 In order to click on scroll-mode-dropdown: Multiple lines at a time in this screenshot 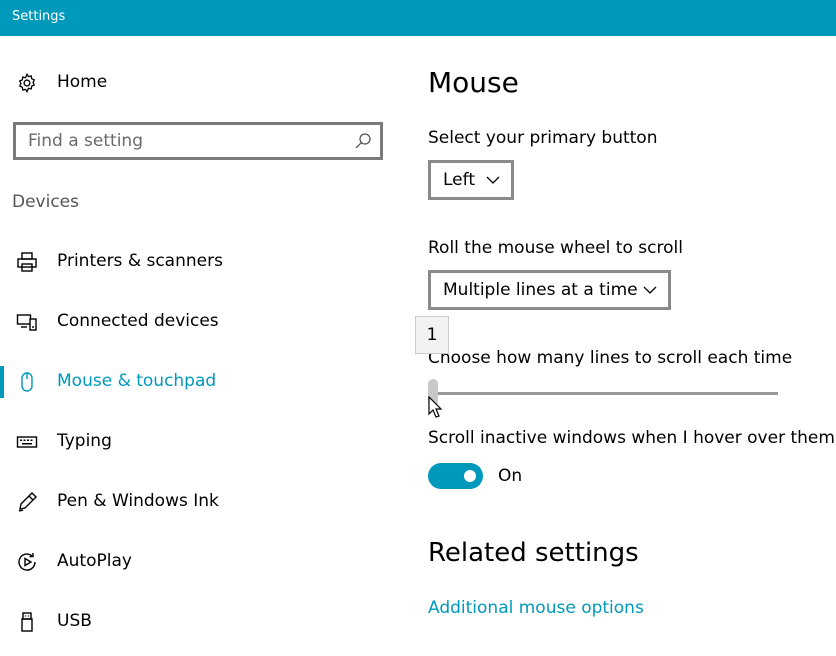, I will do `click(549, 290)`.